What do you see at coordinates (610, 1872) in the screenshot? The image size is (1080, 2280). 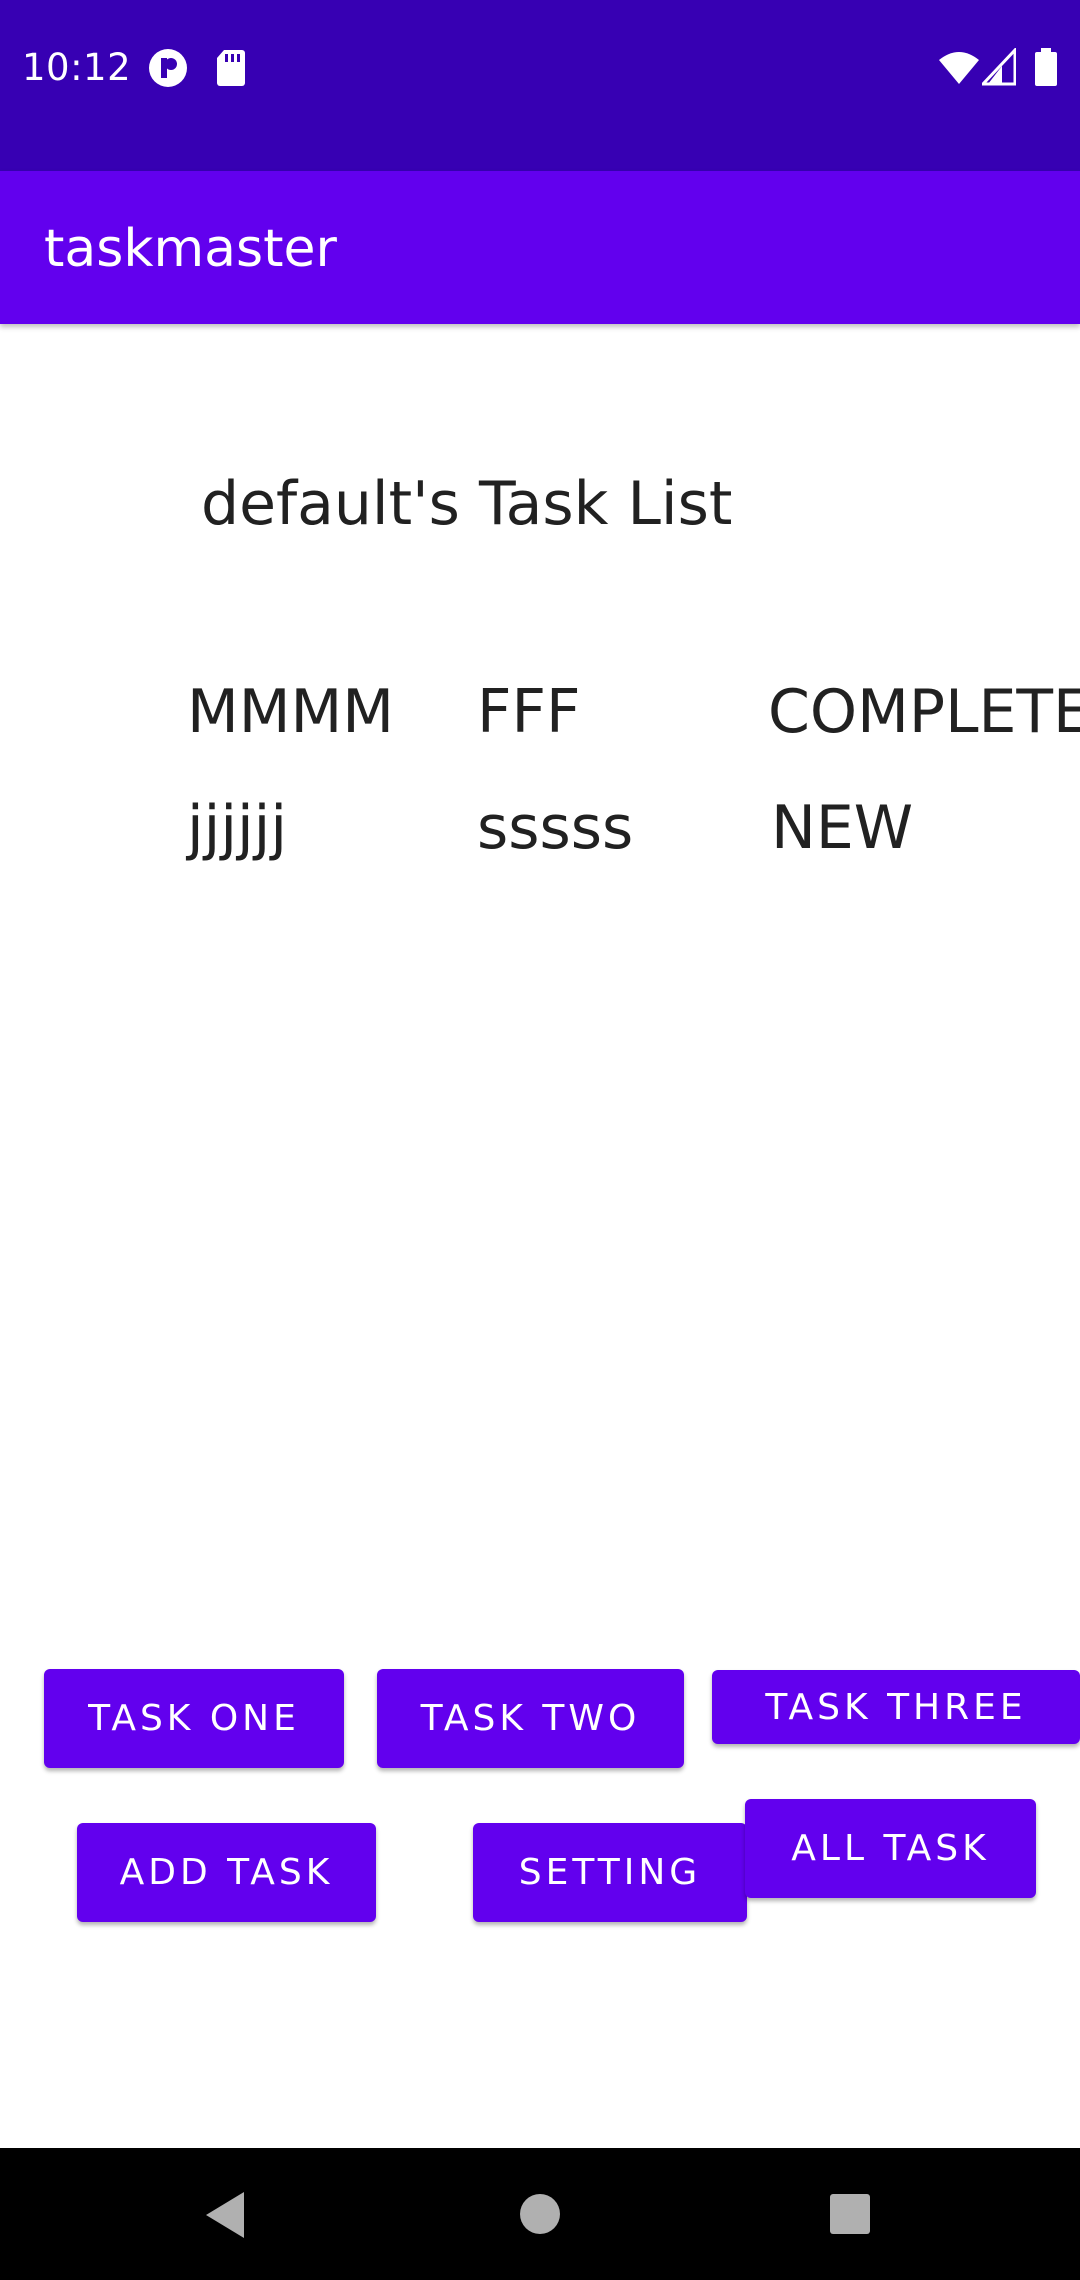 I see `setting-button: SETTING` at bounding box center [610, 1872].